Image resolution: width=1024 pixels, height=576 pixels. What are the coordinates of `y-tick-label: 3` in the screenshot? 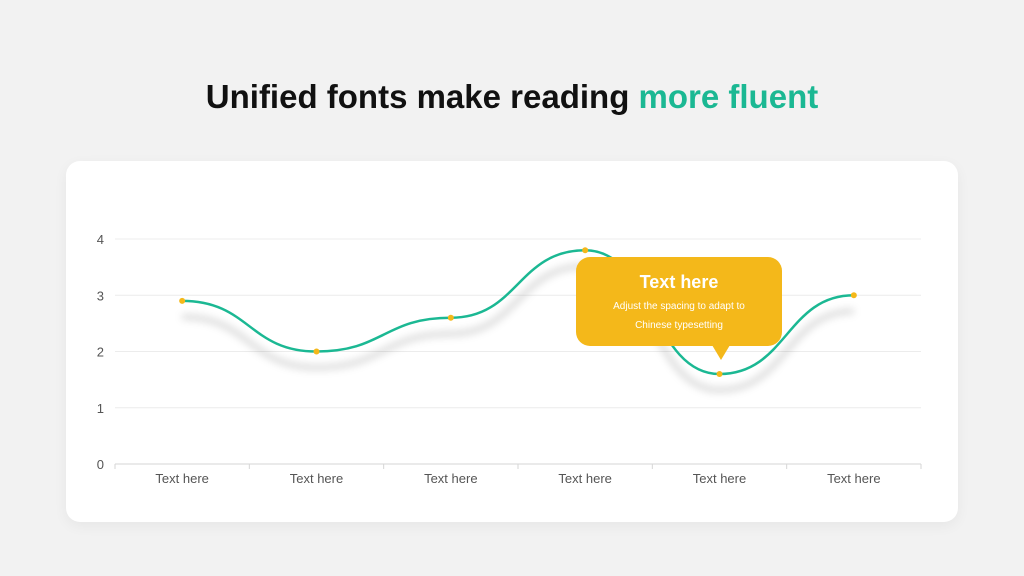 It's located at (100, 295).